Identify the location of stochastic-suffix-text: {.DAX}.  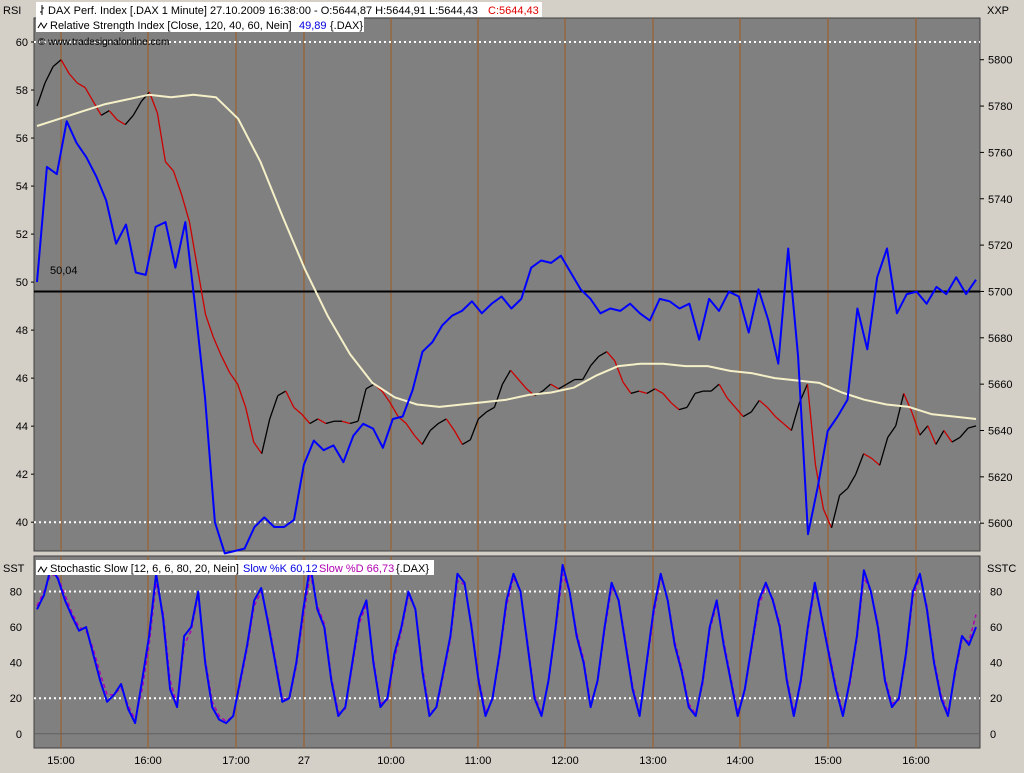
(412, 569).